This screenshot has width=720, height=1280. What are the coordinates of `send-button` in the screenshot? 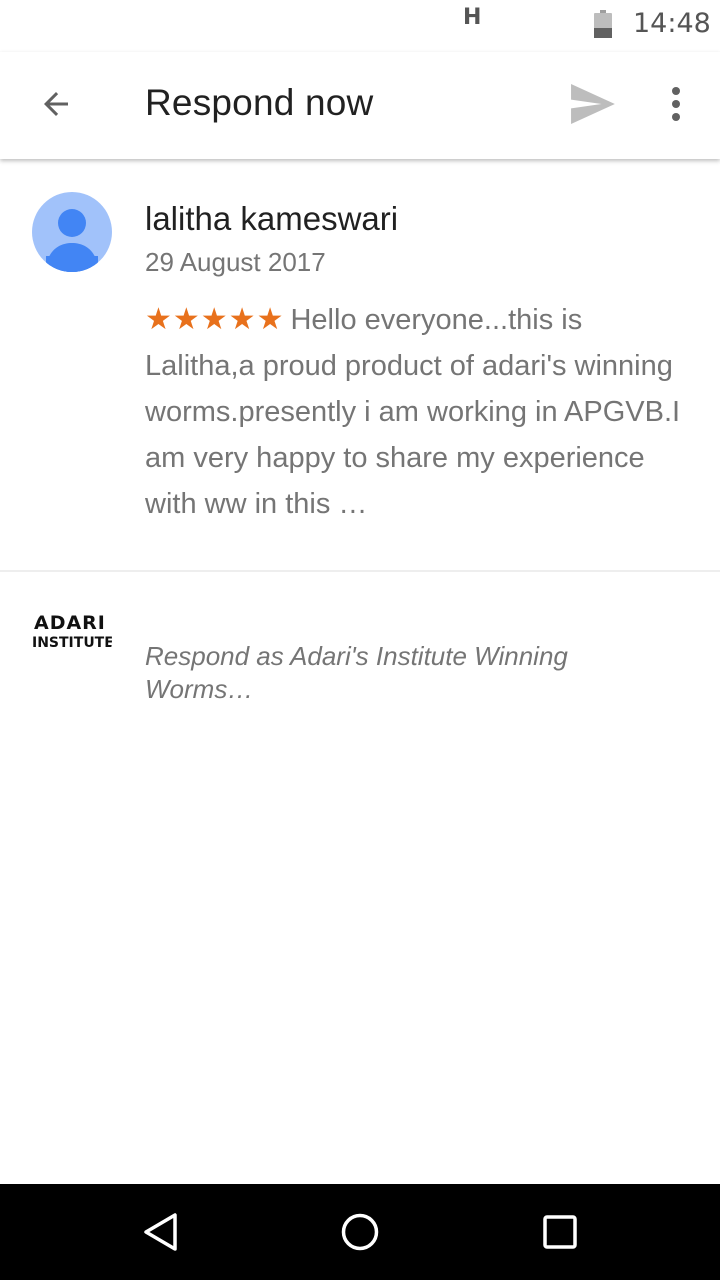 It's located at (592, 104).